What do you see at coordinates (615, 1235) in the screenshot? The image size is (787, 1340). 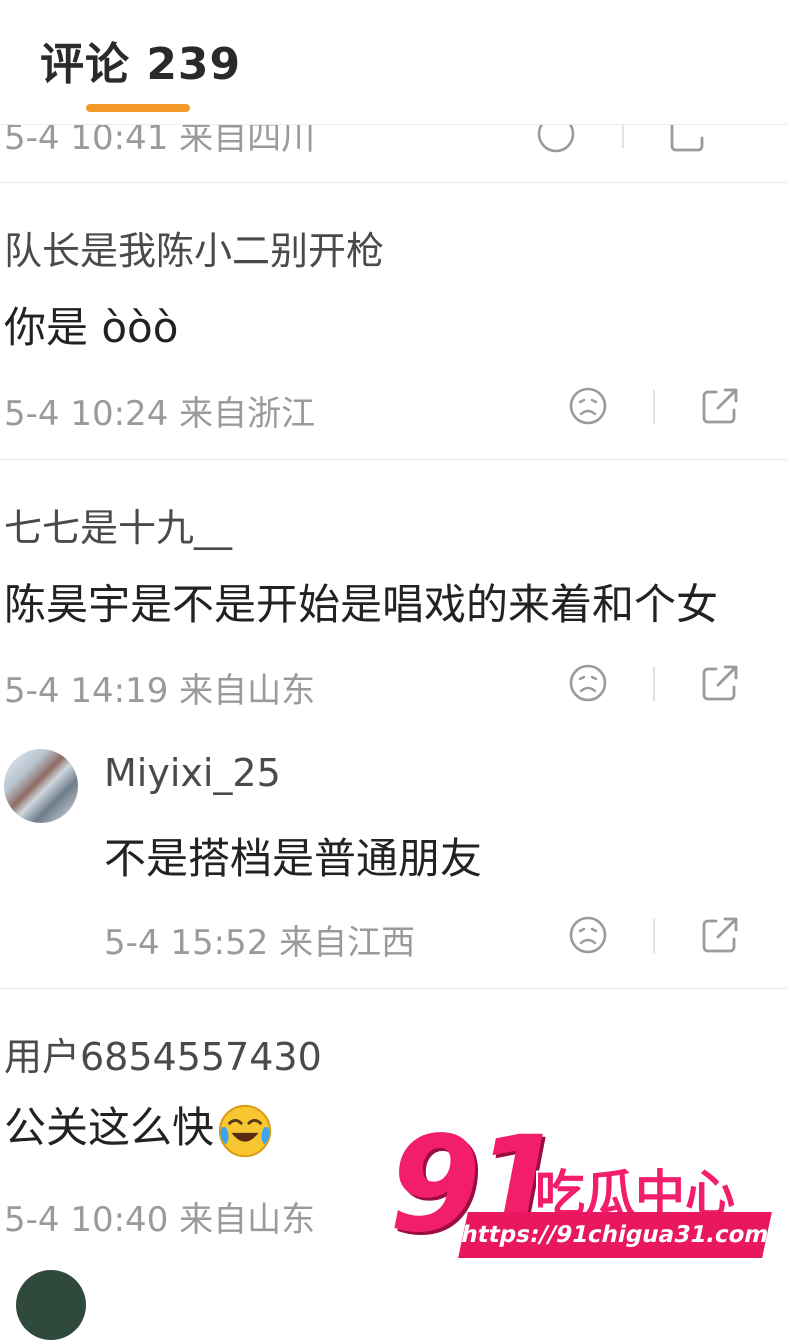 I see `watermark-url: https://91chigua31.com` at bounding box center [615, 1235].